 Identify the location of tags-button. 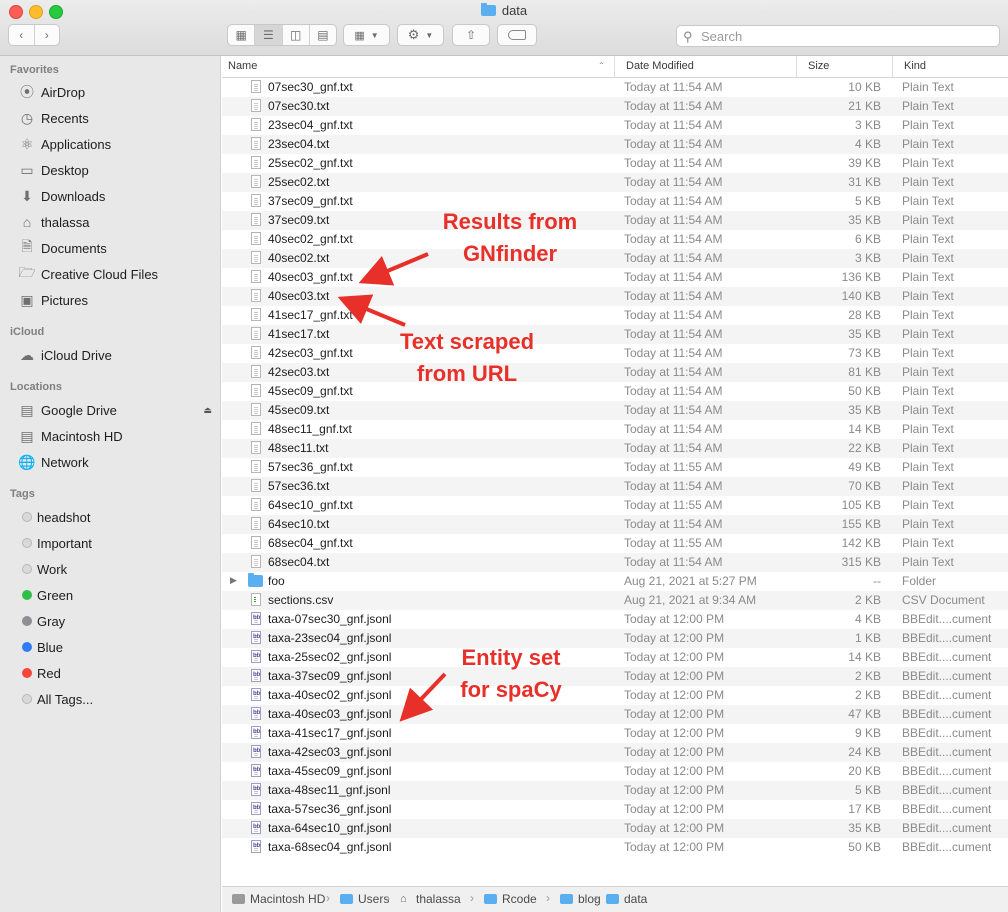
(517, 35).